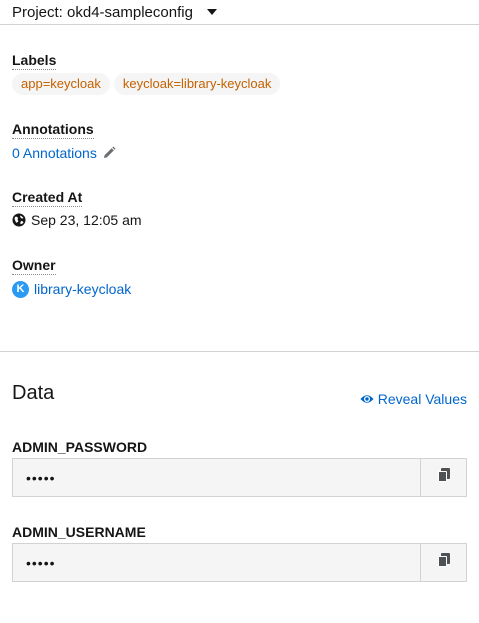 This screenshot has width=479, height=623. Describe the element at coordinates (422, 399) in the screenshot. I see `reveal-values-label: Reveal Values` at that location.